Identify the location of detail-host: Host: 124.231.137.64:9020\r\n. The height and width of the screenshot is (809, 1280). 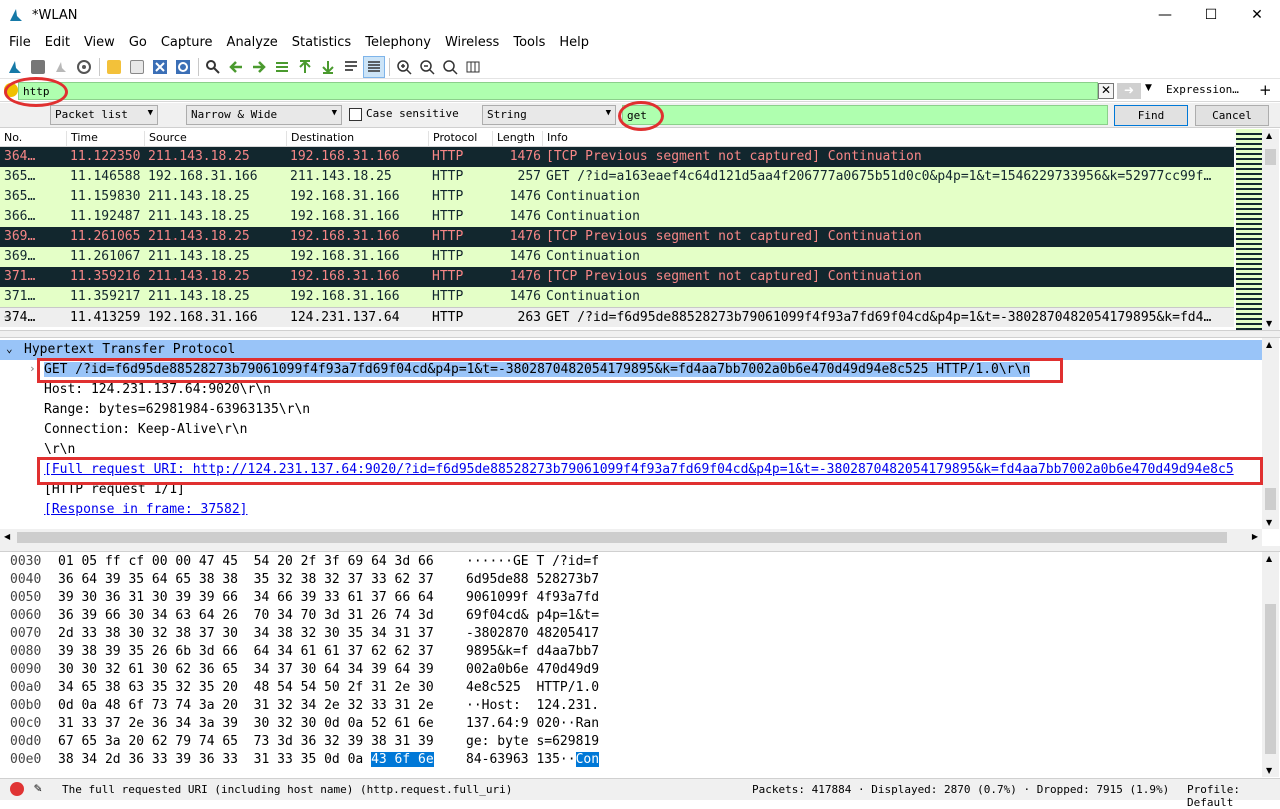
(157, 389).